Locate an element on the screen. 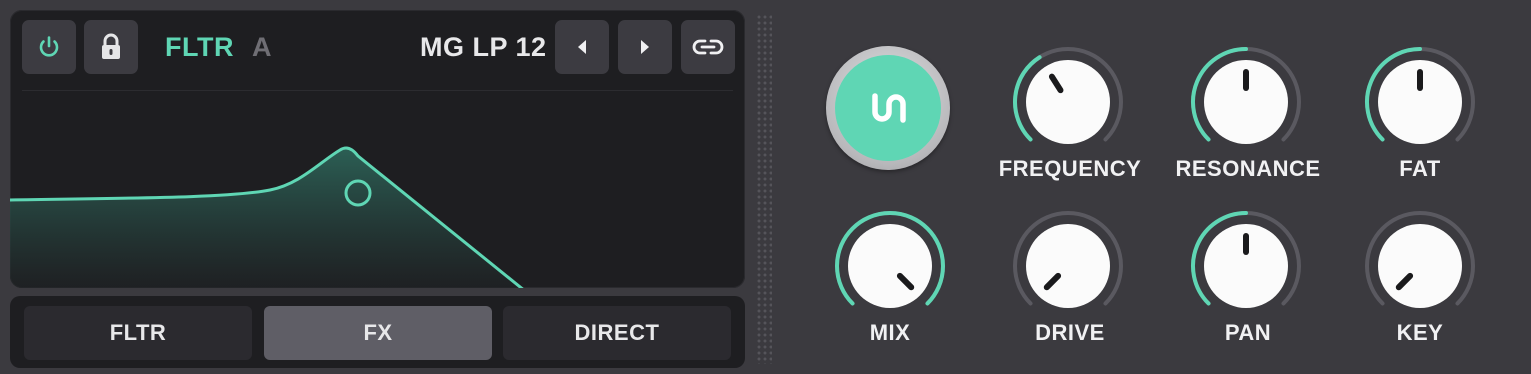 This screenshot has width=1531, height=374. fat-label: FAT is located at coordinates (1420, 168).